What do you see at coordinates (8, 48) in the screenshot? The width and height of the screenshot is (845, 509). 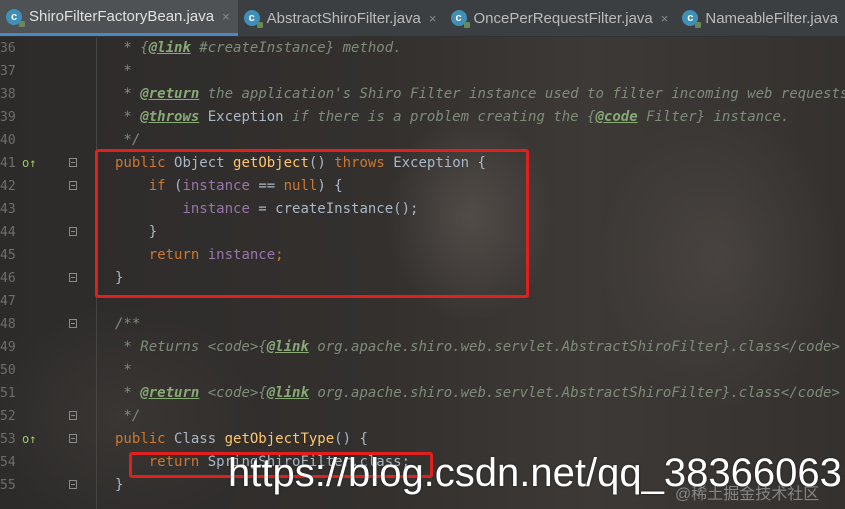 I see `line-number: 36` at bounding box center [8, 48].